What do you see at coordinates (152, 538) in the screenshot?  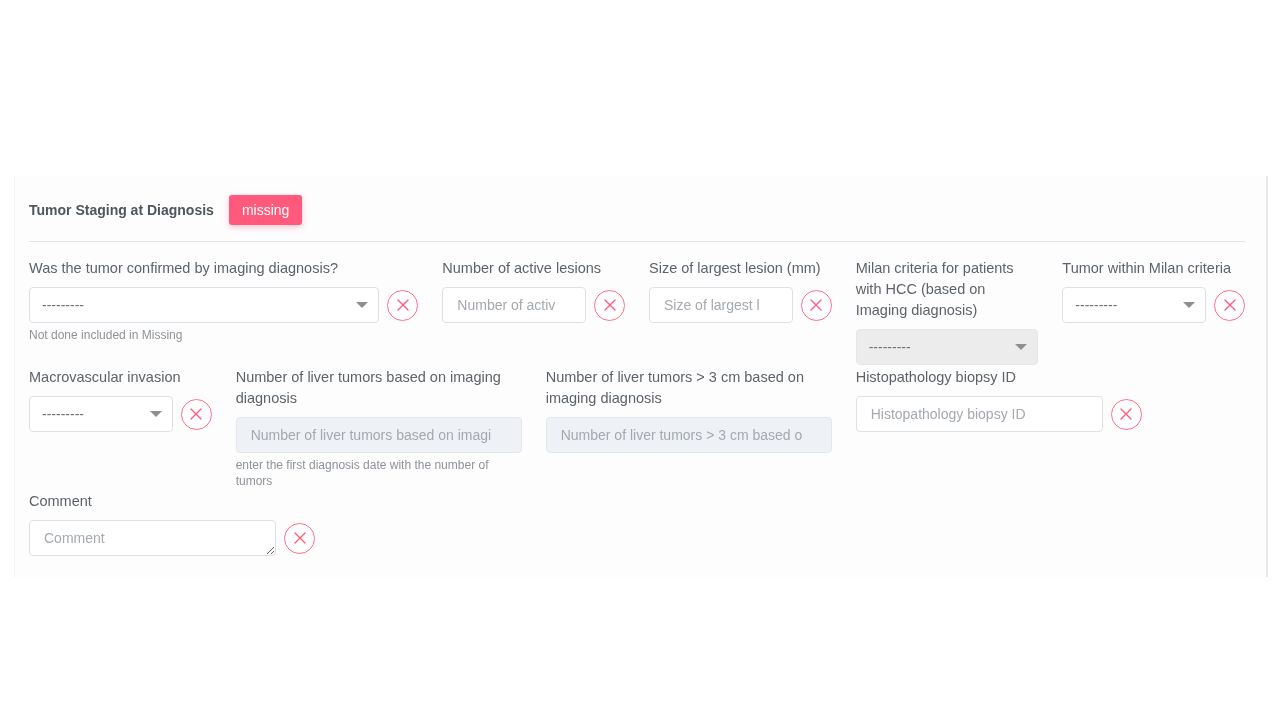 I see `comment-field: Comment` at bounding box center [152, 538].